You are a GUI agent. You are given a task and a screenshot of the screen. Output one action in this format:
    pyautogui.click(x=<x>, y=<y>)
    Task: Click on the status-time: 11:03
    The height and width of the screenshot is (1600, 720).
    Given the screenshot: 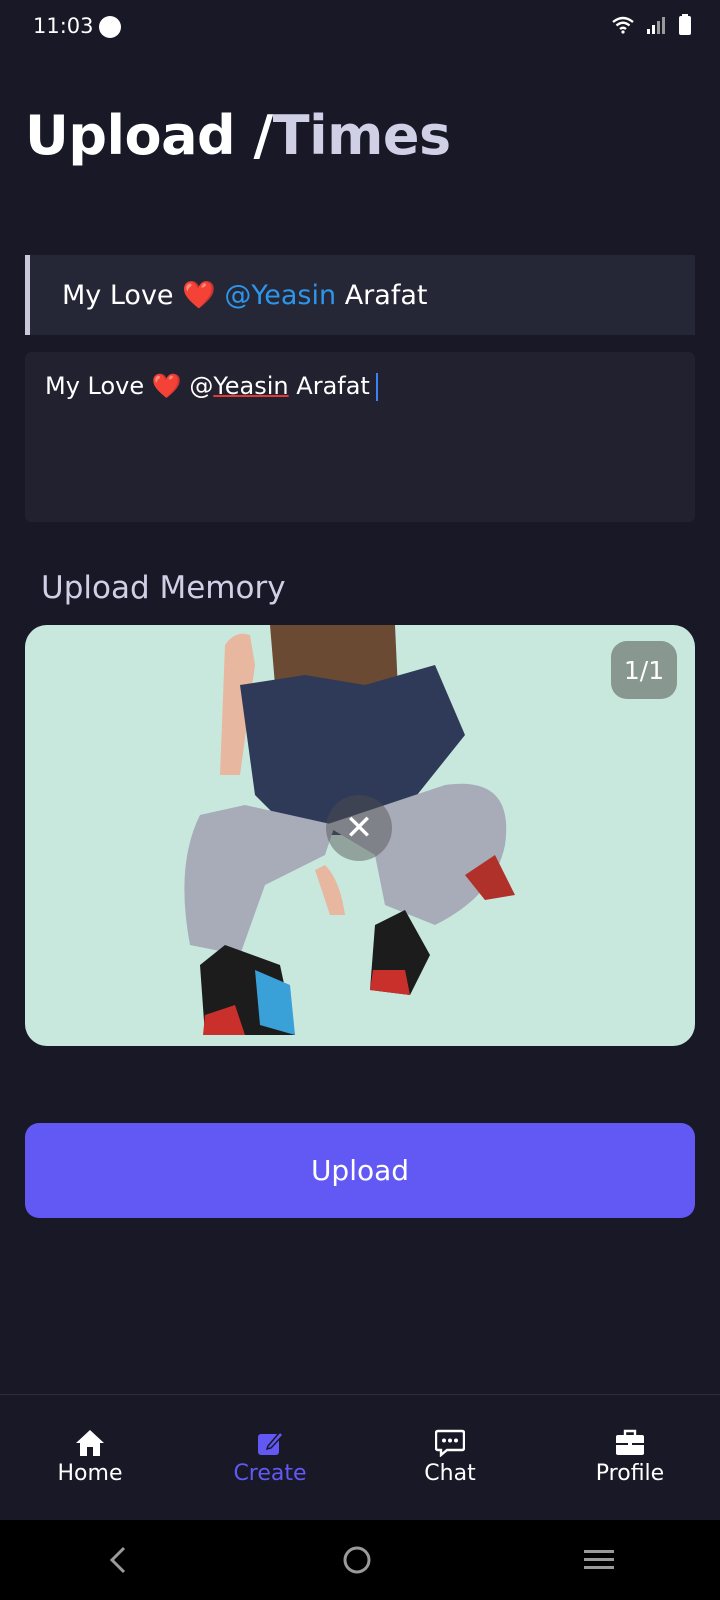 What is the action you would take?
    pyautogui.click(x=63, y=26)
    